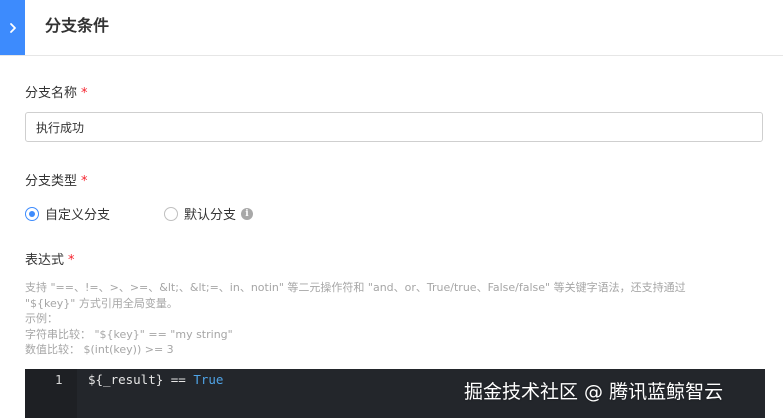 This screenshot has height=418, width=783. What do you see at coordinates (99, 349) in the screenshot?
I see `help-line: 数值比较： $(int(key)) >= 3` at bounding box center [99, 349].